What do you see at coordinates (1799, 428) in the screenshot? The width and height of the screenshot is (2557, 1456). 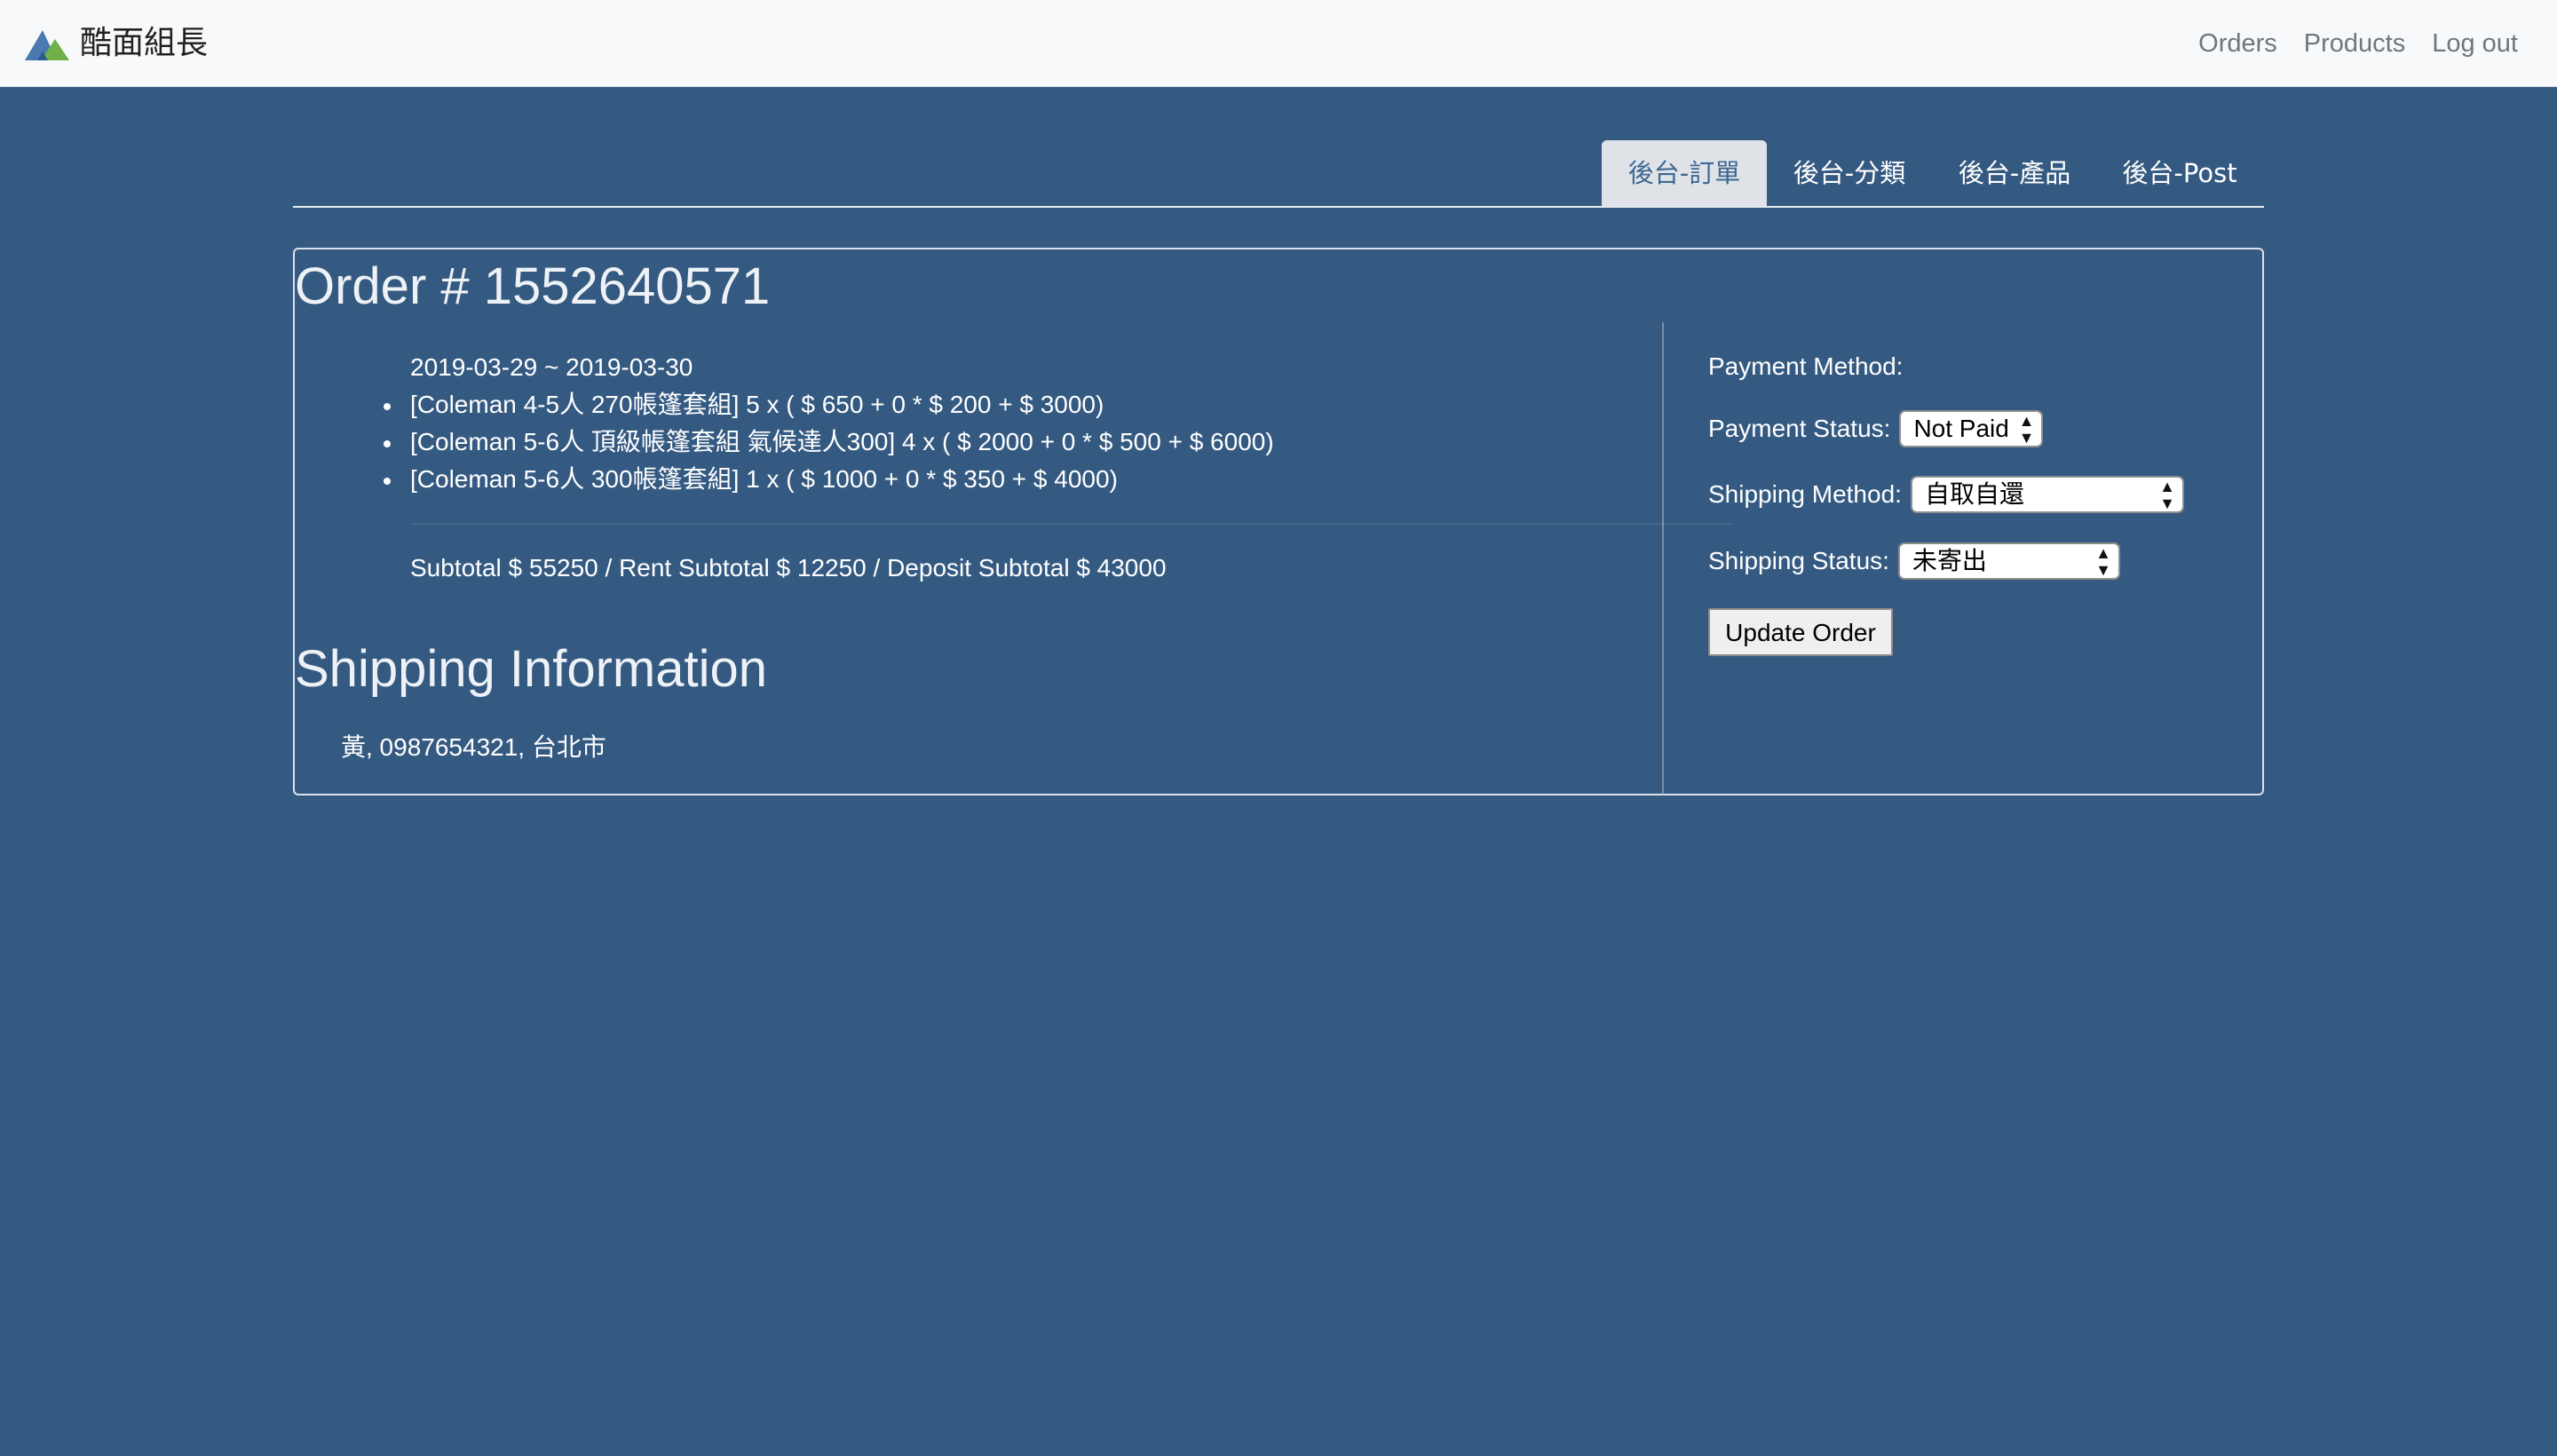 I see `payment-status-label: Payment Status:` at bounding box center [1799, 428].